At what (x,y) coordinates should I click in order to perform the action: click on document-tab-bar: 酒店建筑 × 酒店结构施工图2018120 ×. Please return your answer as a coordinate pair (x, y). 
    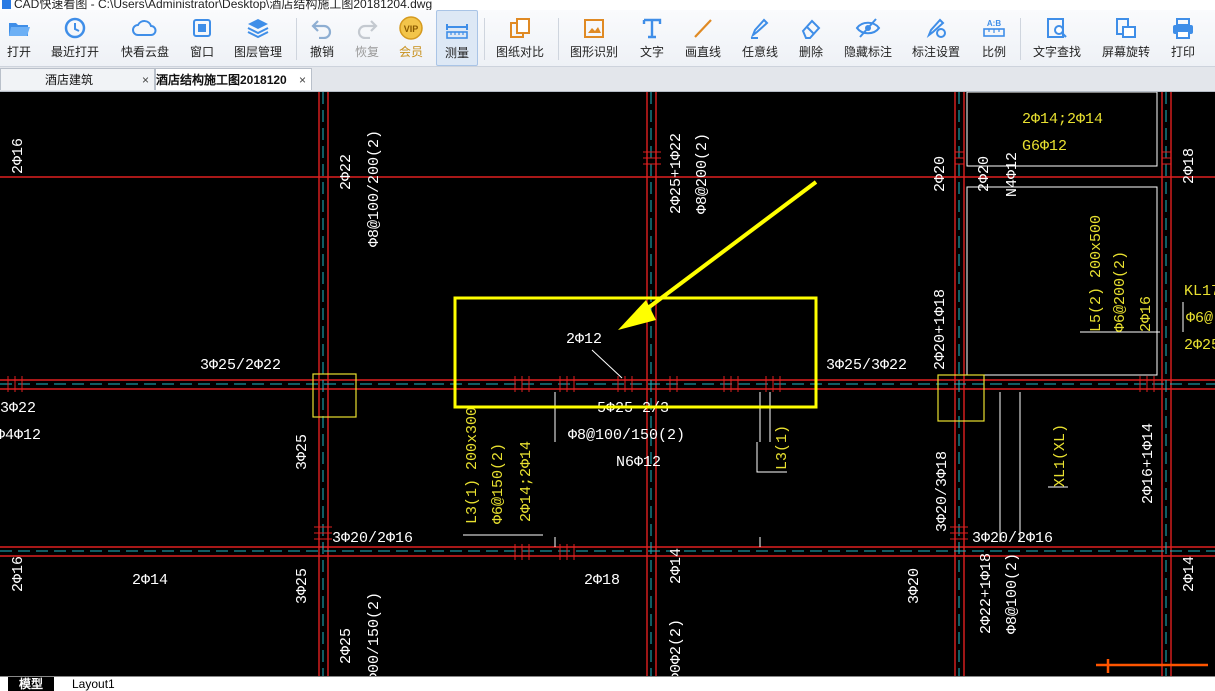
    Looking at the image, I should click on (607, 79).